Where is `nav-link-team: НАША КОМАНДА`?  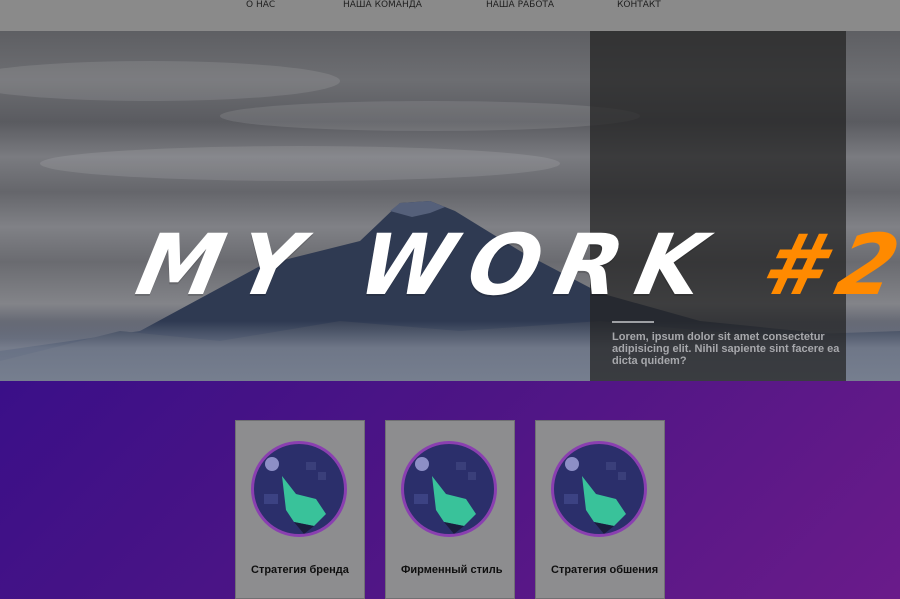
nav-link-team: НАША КОМАНДА is located at coordinates (382, 5).